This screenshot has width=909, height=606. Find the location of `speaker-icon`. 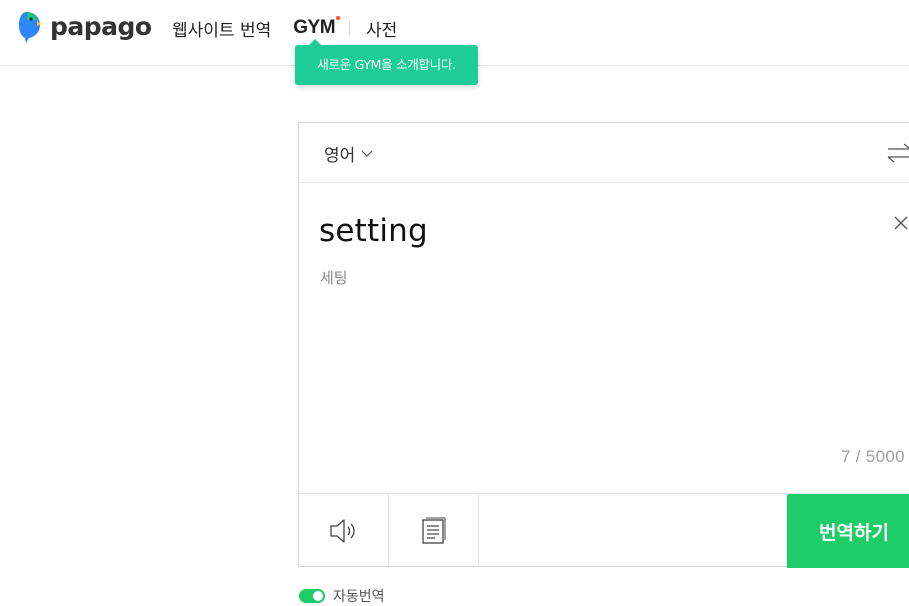

speaker-icon is located at coordinates (342, 530).